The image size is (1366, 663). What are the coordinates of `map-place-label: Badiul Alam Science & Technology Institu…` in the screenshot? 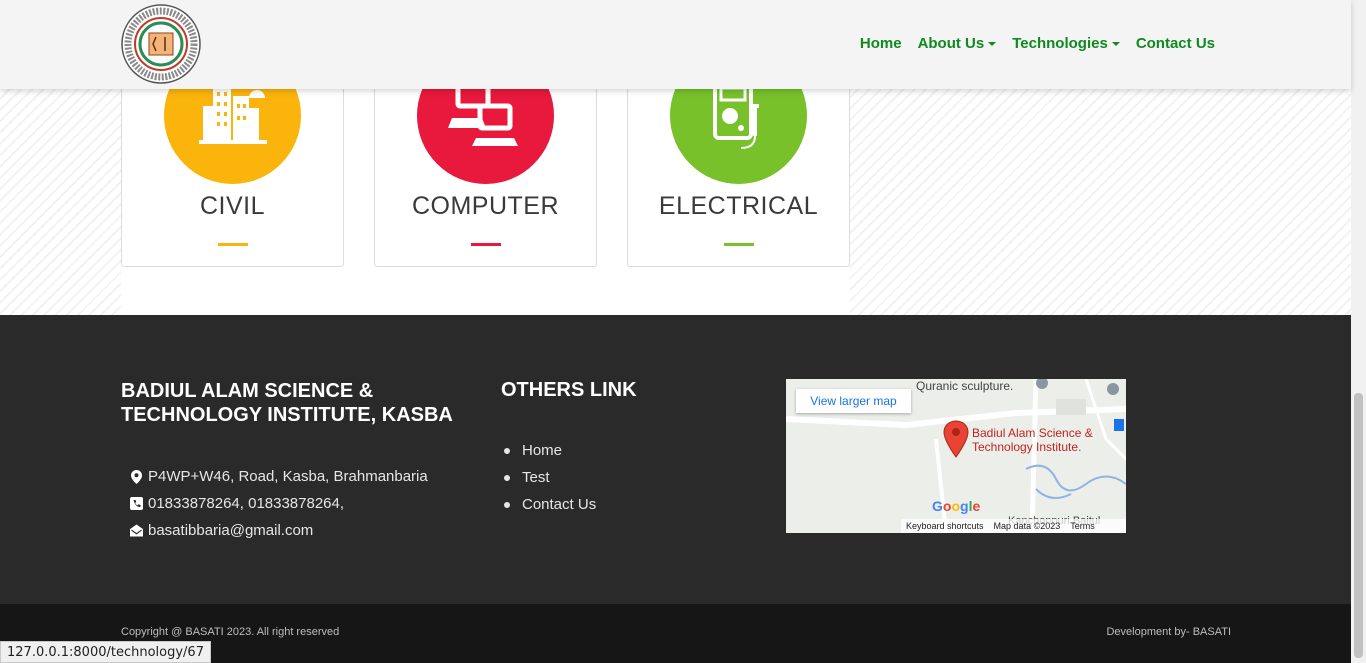 It's located at (1032, 440).